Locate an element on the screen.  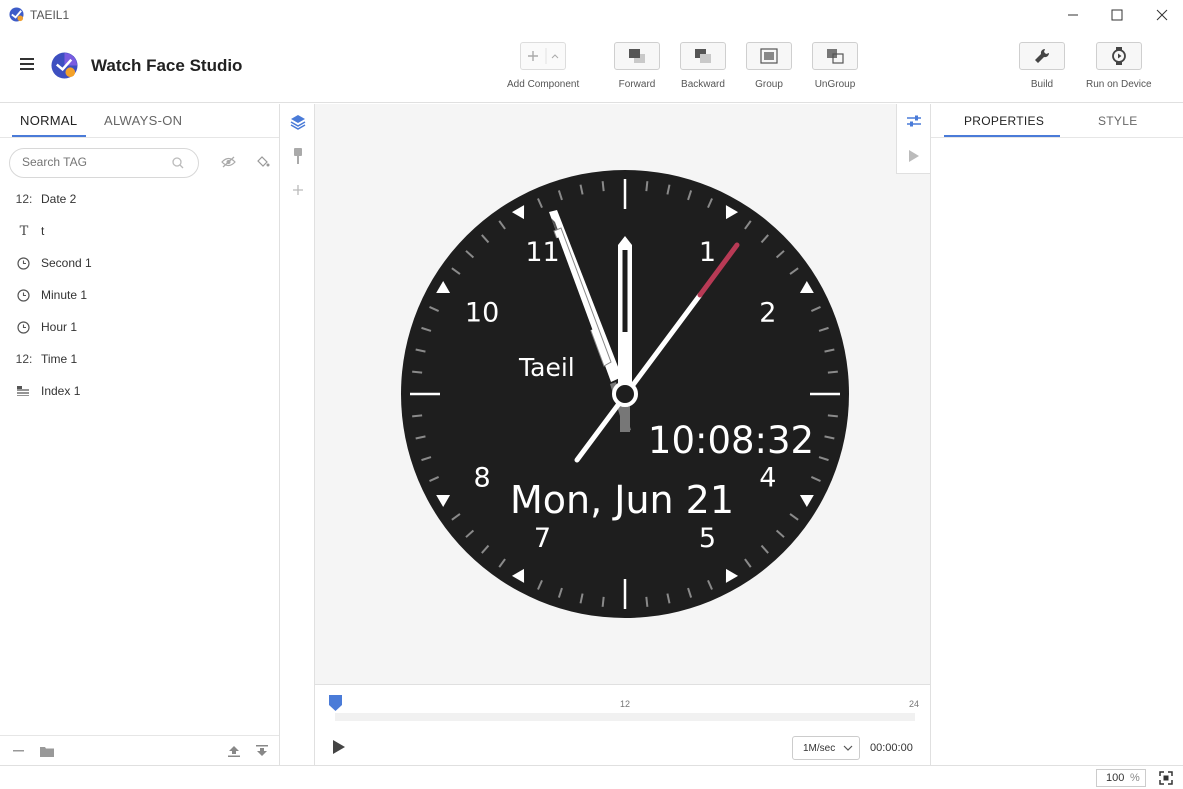
search-tag-field is located at coordinates (104, 163).